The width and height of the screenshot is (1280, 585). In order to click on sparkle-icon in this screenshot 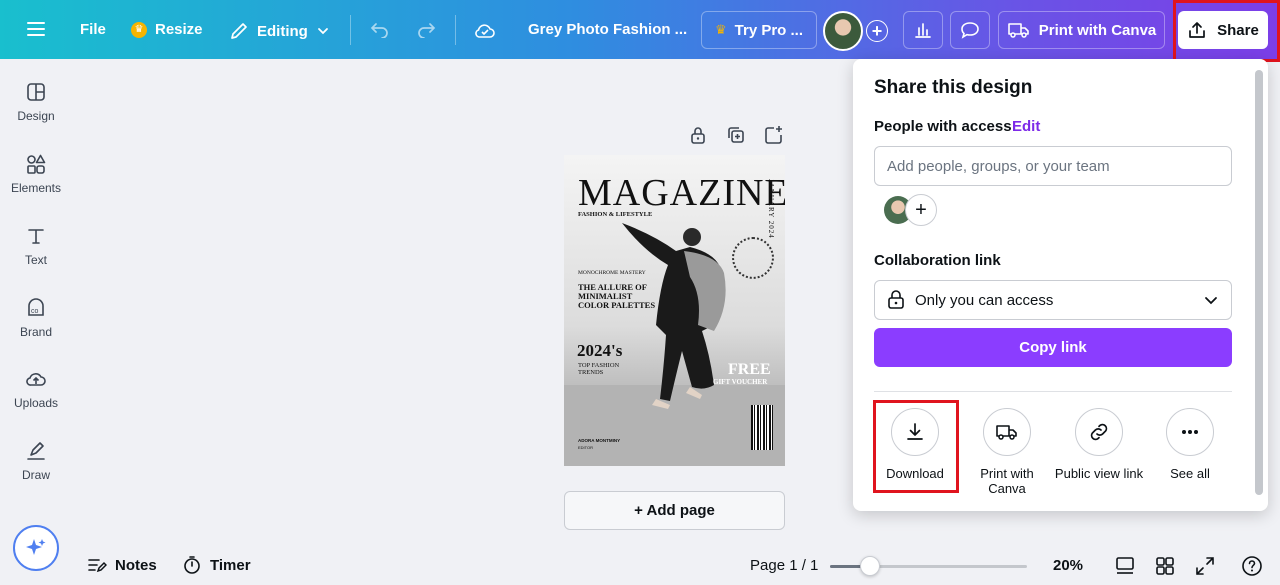, I will do `click(36, 547)`.